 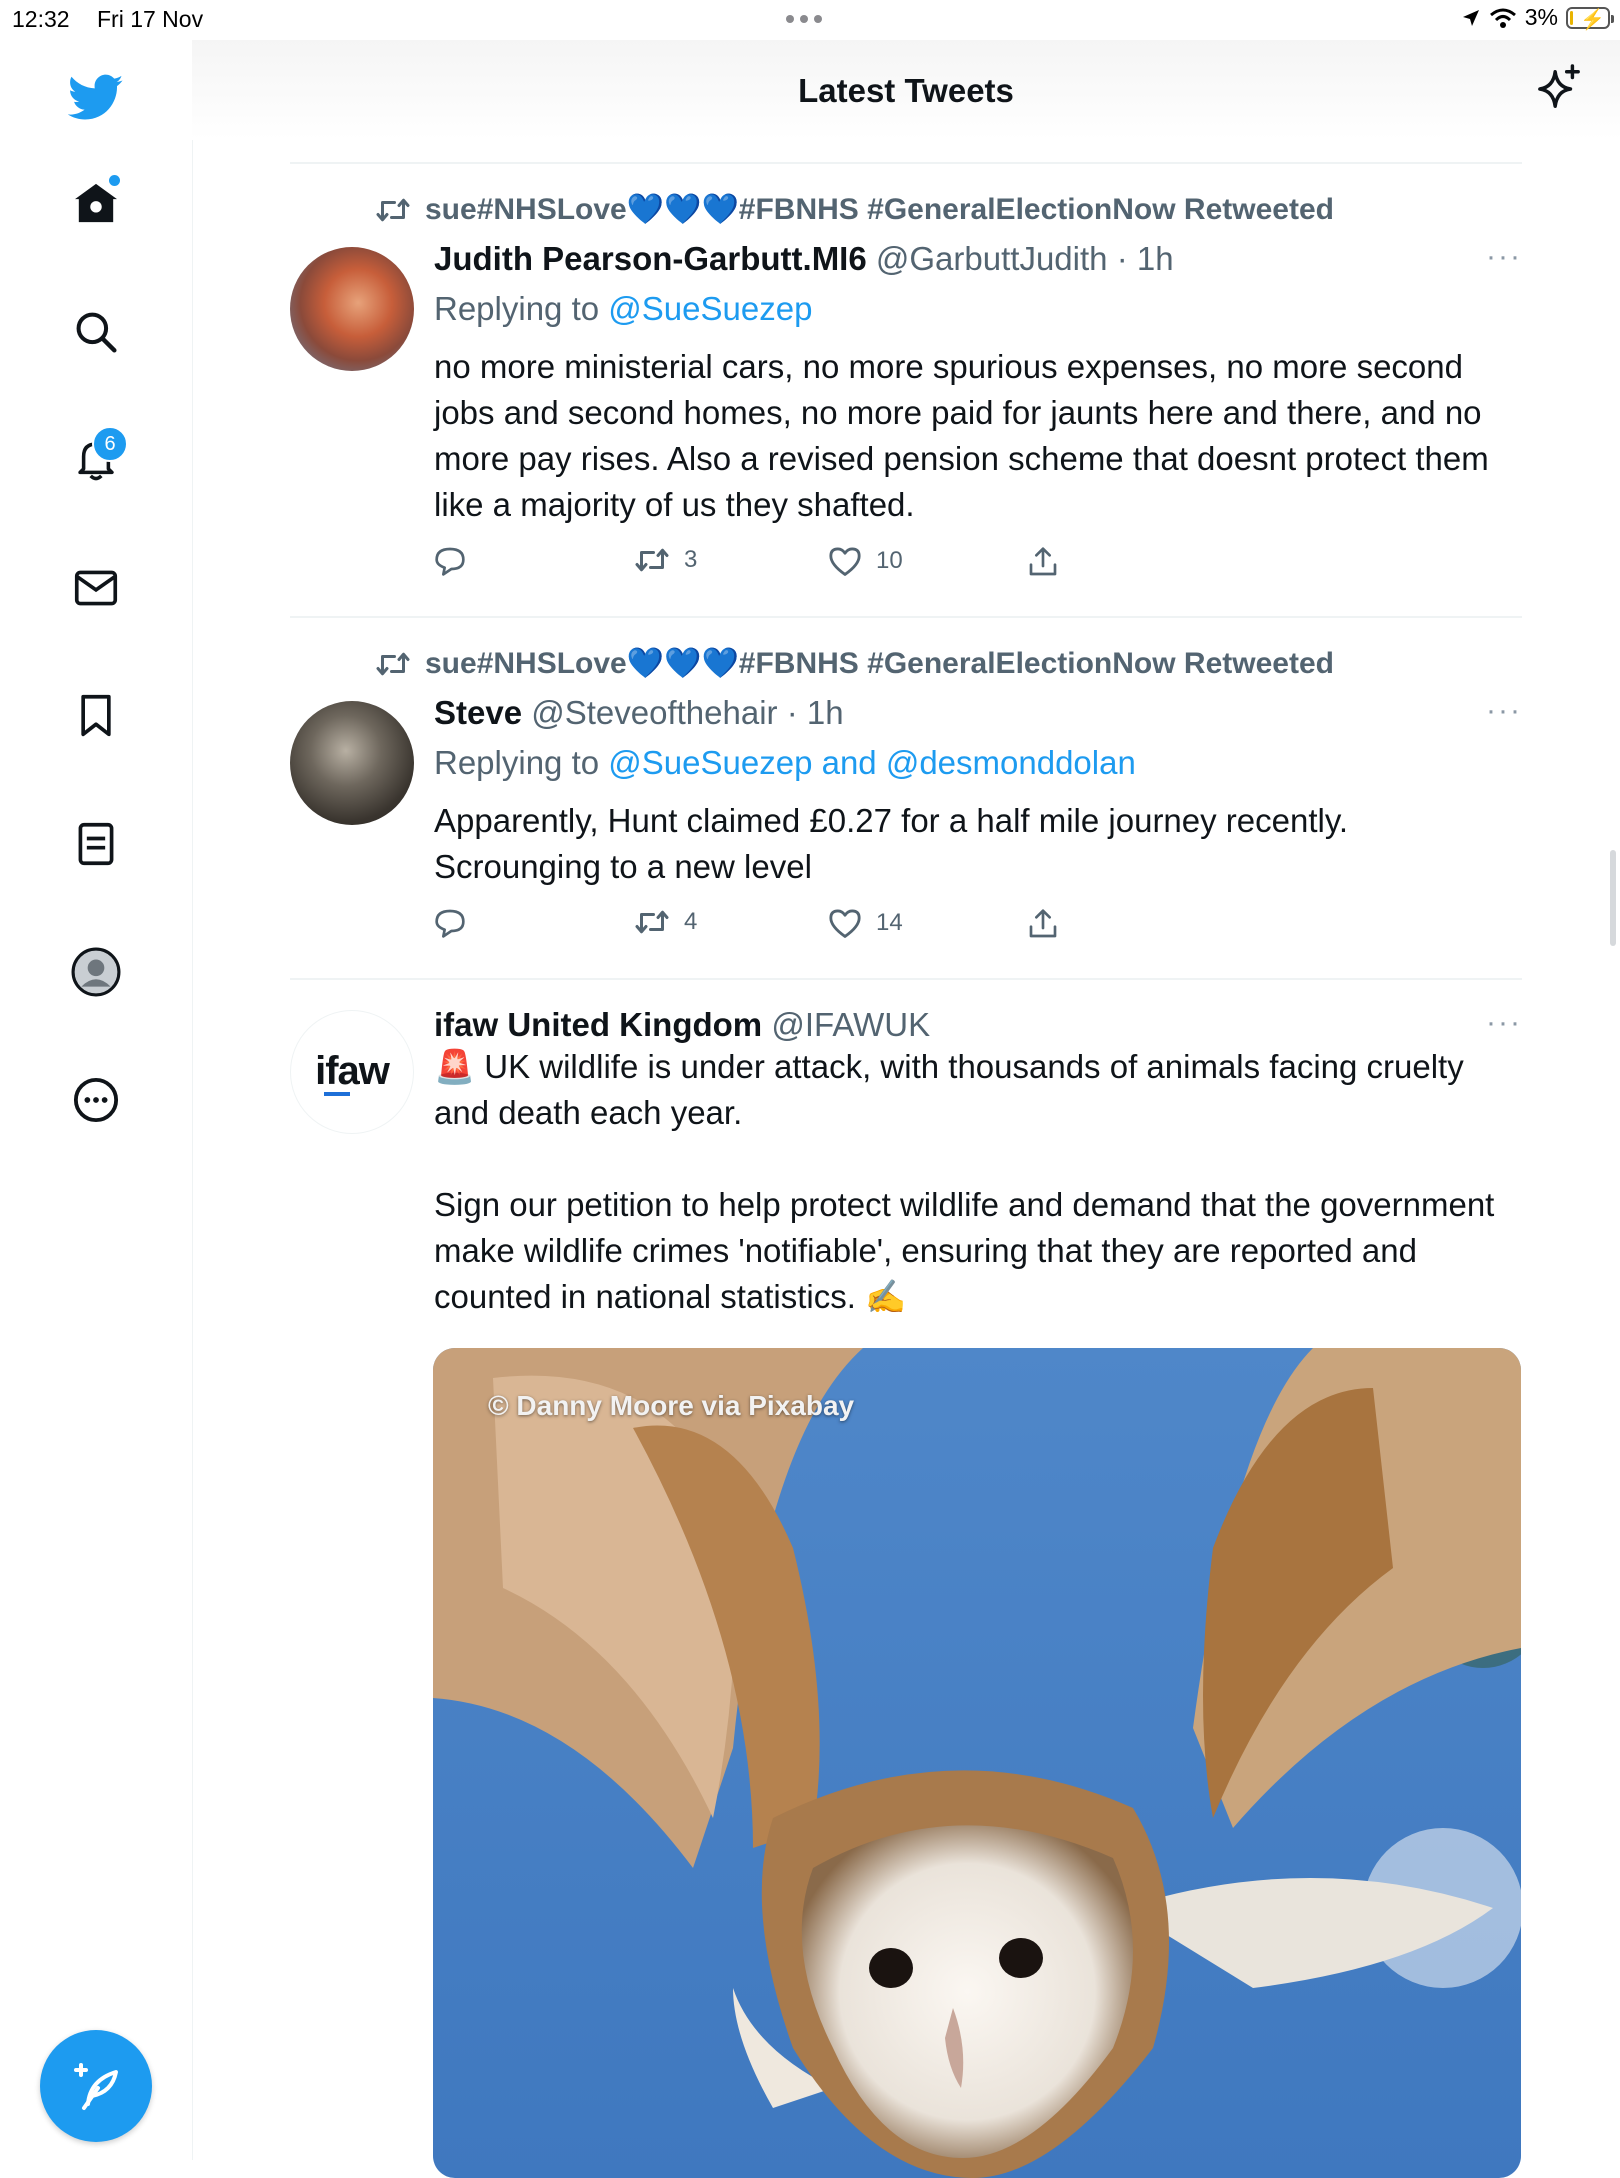 I want to click on author-name: Judith Pearson-Garbutt.MI6, so click(x=650, y=258).